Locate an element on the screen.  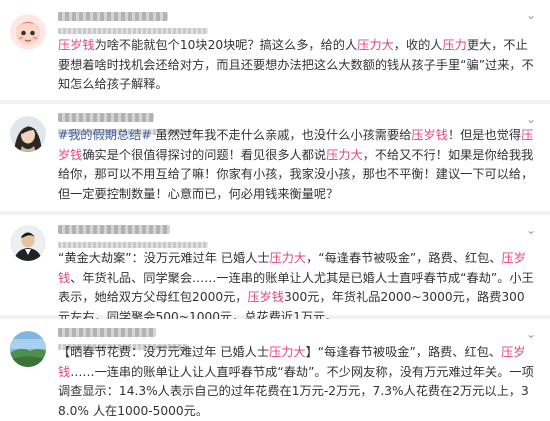
text-segment: ，“每逢春节被吸金”，路费、红包、 is located at coordinates (404, 258).